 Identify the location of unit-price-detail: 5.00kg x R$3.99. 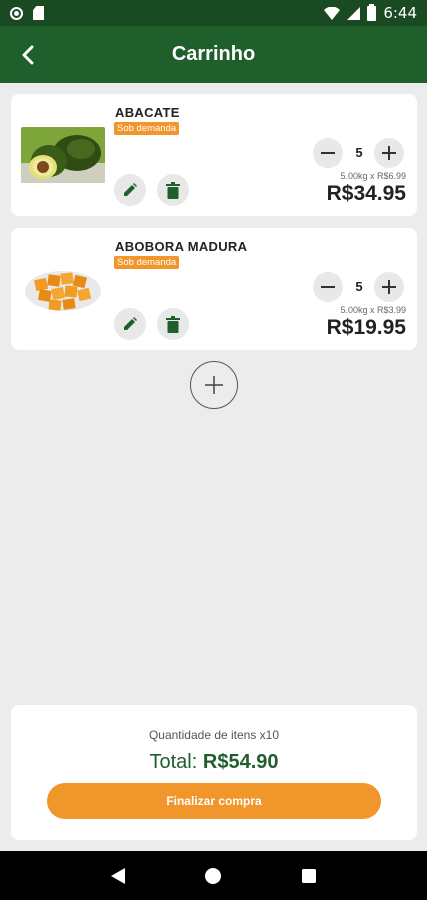
(373, 310).